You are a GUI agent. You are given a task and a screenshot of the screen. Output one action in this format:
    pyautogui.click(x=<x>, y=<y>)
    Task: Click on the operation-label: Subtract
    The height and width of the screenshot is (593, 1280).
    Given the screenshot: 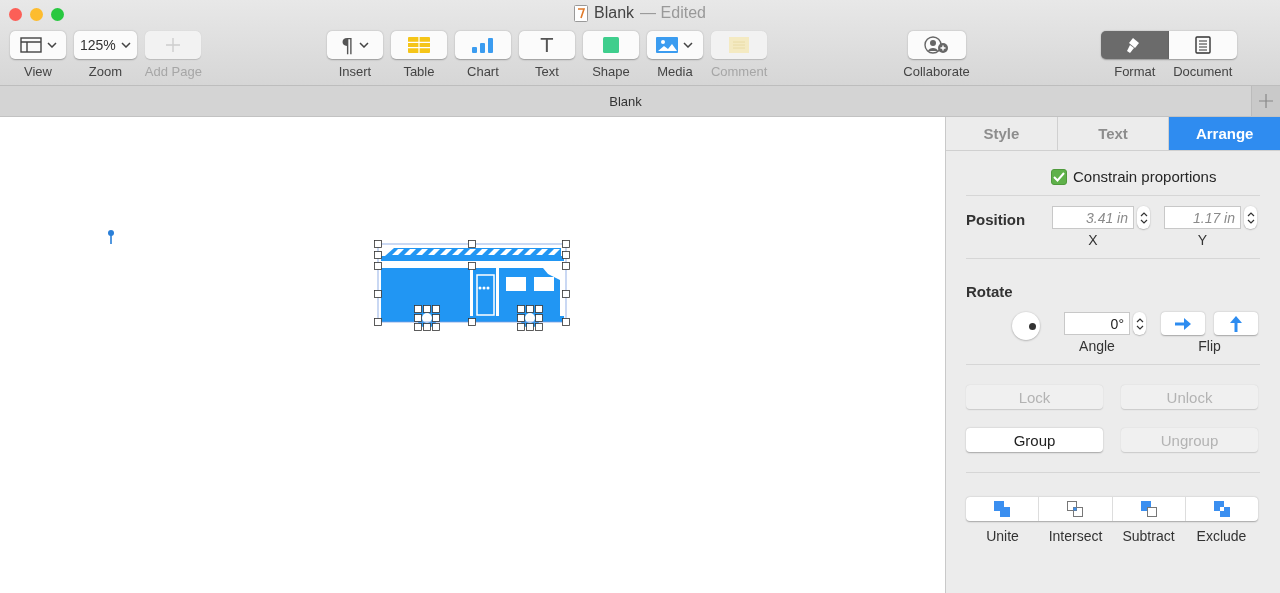 What is the action you would take?
    pyautogui.click(x=1148, y=536)
    